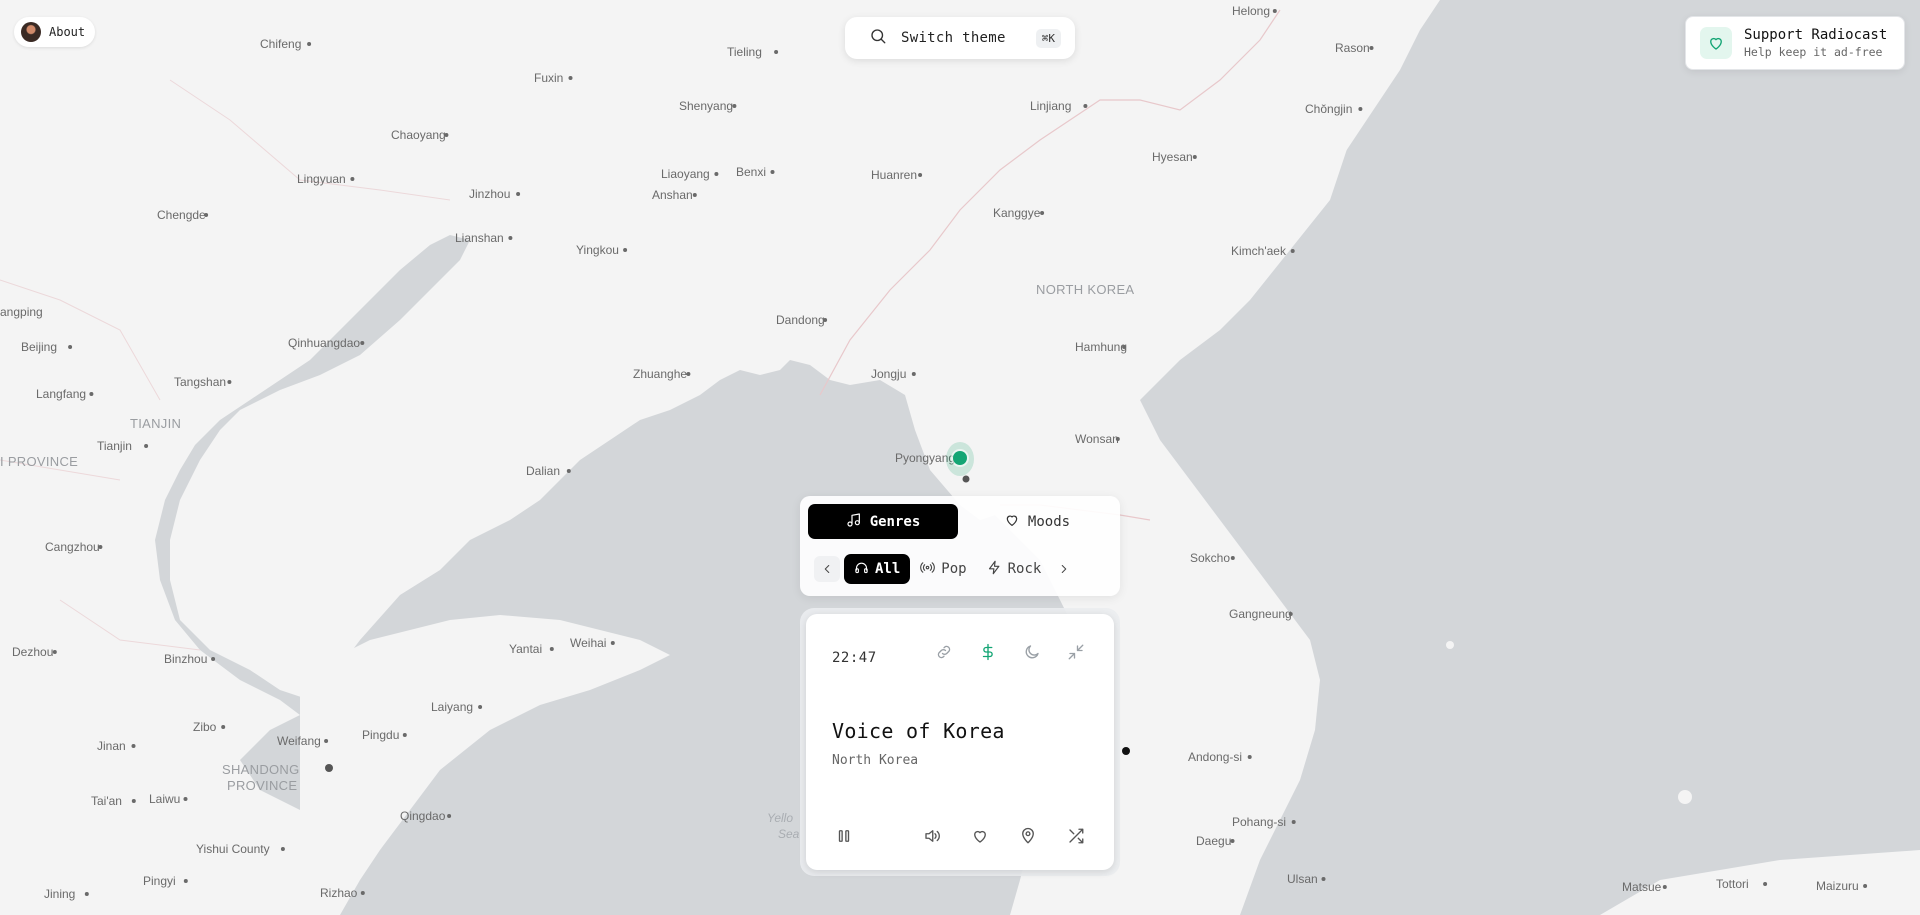 This screenshot has width=1920, height=915. I want to click on city-label: Tai'an, so click(106, 801).